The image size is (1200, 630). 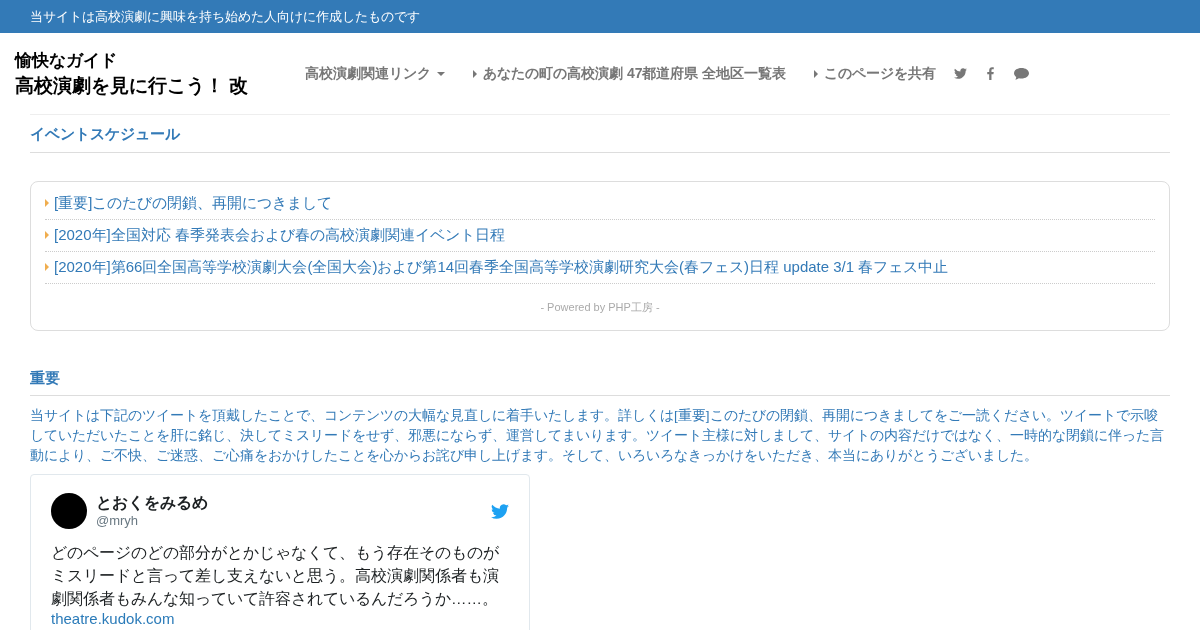 What do you see at coordinates (66, 60) in the screenshot?
I see `site-subtitle: 愉快なガイド` at bounding box center [66, 60].